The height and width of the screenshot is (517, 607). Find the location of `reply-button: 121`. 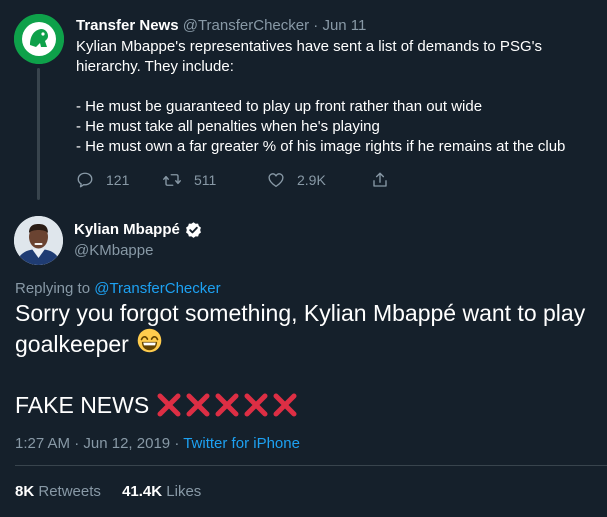

reply-button: 121 is located at coordinates (119, 180).